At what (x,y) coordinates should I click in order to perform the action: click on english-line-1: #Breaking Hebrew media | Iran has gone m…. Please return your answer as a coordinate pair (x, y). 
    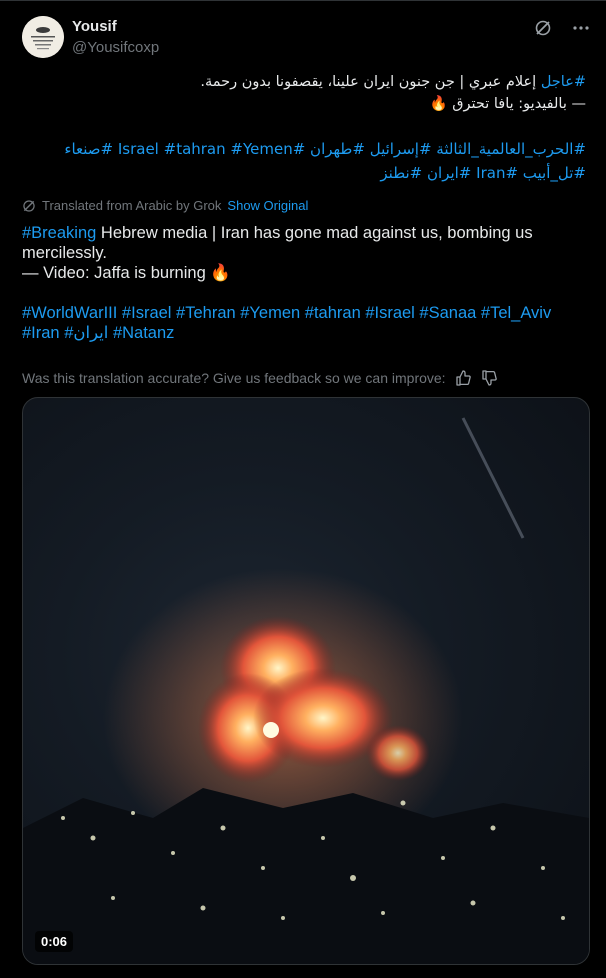
    Looking at the image, I should click on (306, 233).